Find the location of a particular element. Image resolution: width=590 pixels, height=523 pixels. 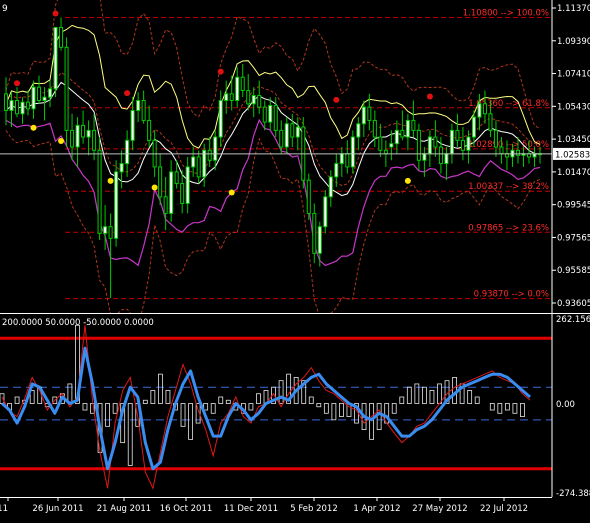

price-axis-label: 1.03450 is located at coordinates (573, 140).